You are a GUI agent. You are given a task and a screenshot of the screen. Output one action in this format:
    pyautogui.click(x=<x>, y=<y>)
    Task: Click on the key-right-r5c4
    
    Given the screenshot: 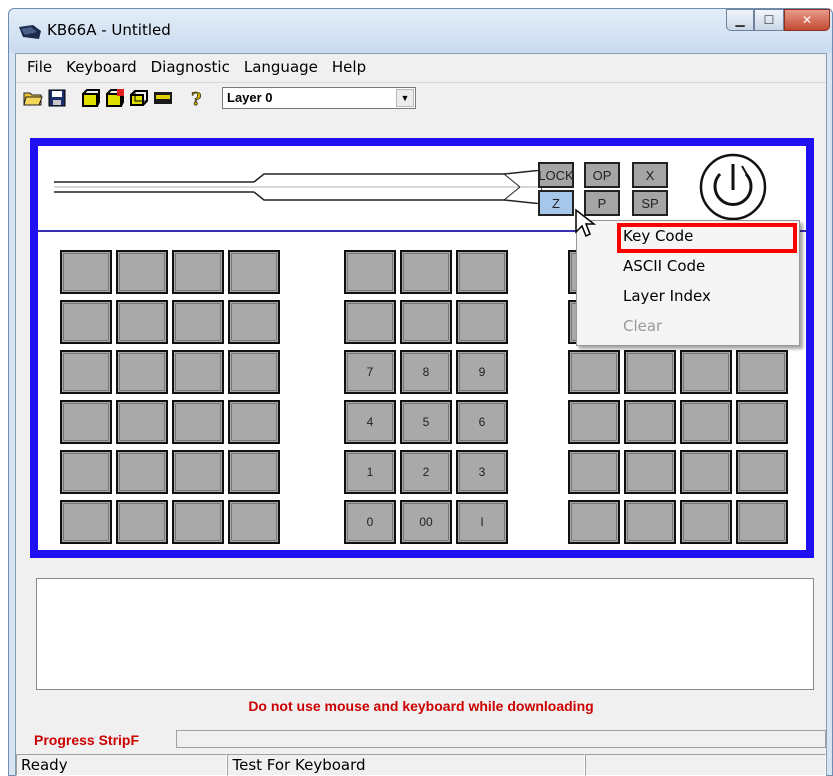 What is the action you would take?
    pyautogui.click(x=762, y=472)
    